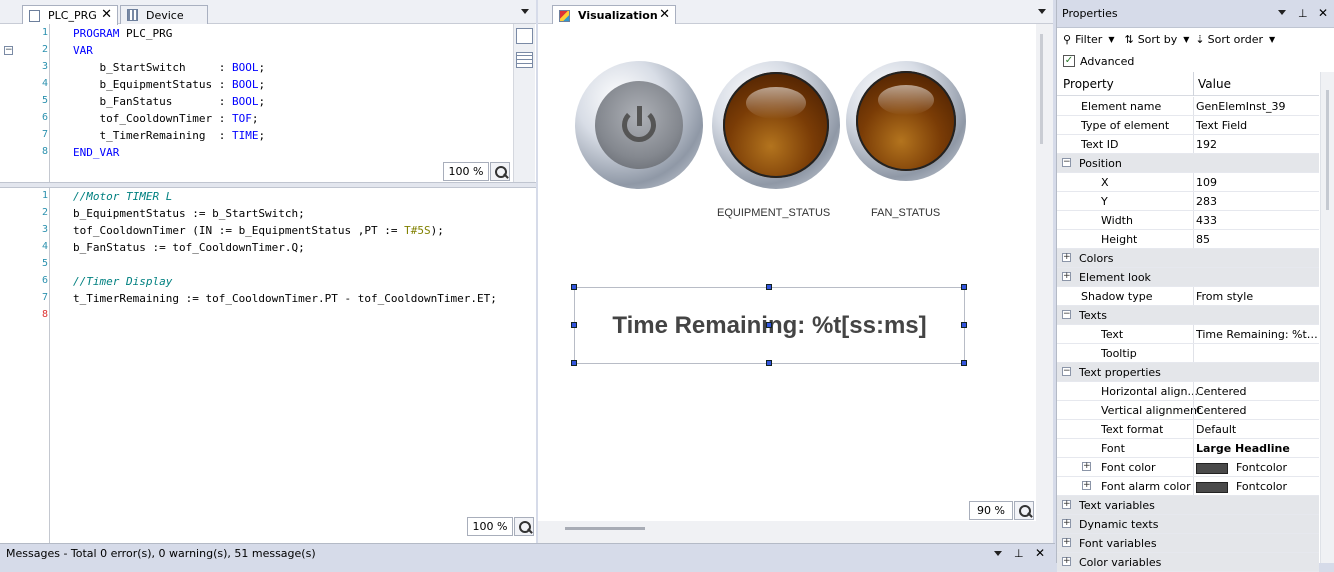  What do you see at coordinates (1257, 201) in the screenshot?
I see `property-value: 283` at bounding box center [1257, 201].